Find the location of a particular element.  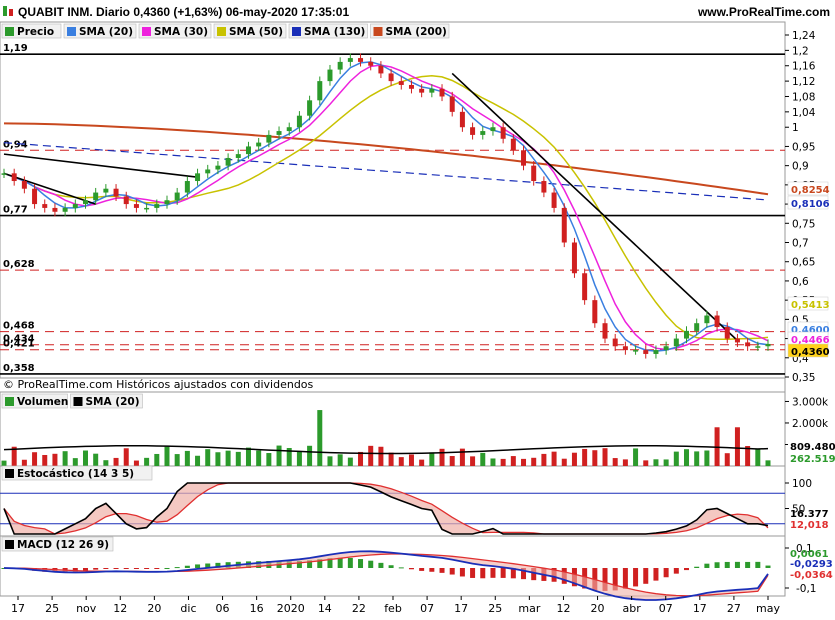

axis-tick-label: 0,95 is located at coordinates (803, 147).